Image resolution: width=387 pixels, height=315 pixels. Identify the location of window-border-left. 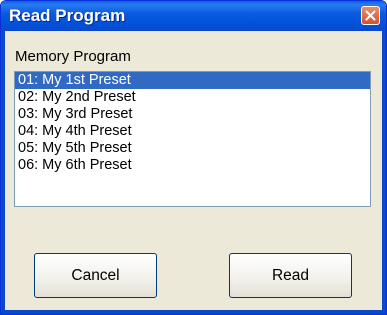
(3, 172).